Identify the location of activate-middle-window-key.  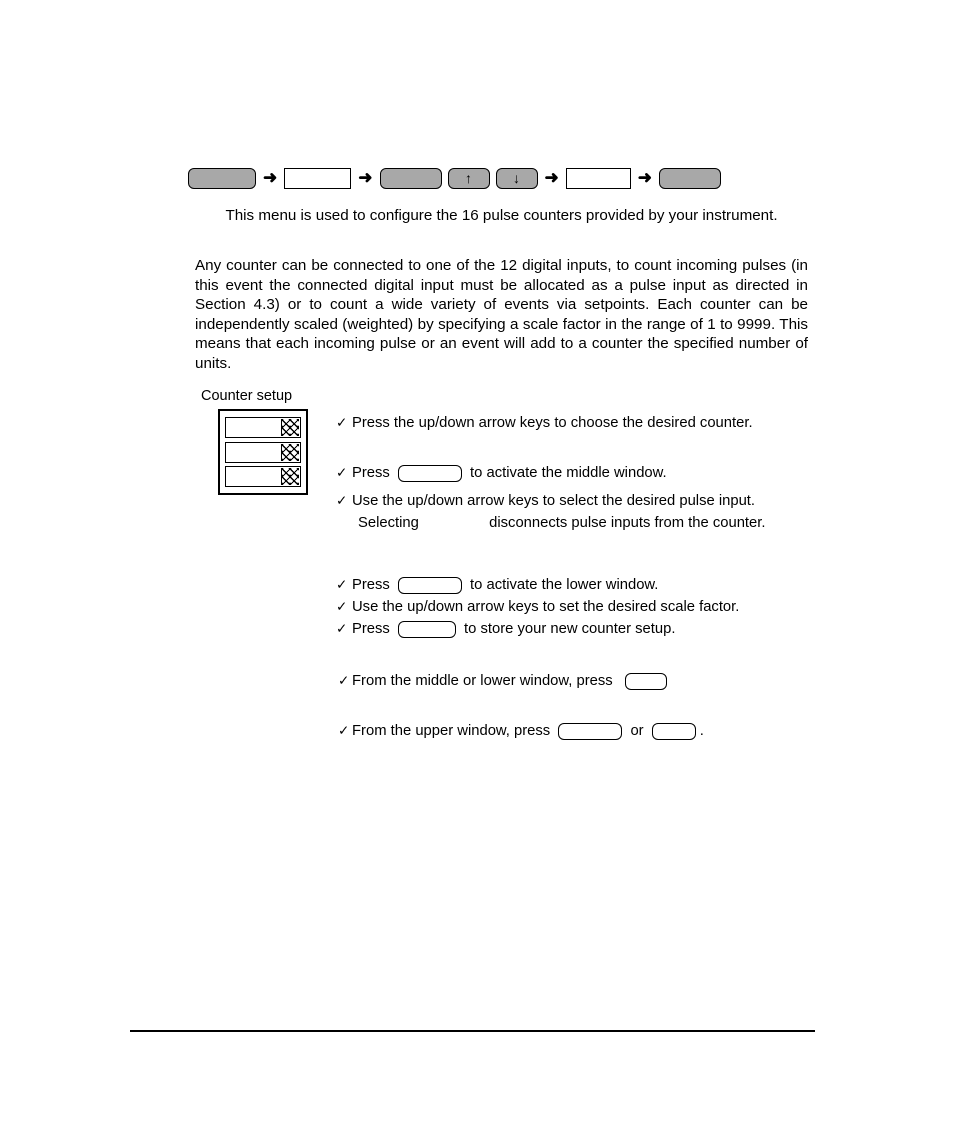
(429, 473).